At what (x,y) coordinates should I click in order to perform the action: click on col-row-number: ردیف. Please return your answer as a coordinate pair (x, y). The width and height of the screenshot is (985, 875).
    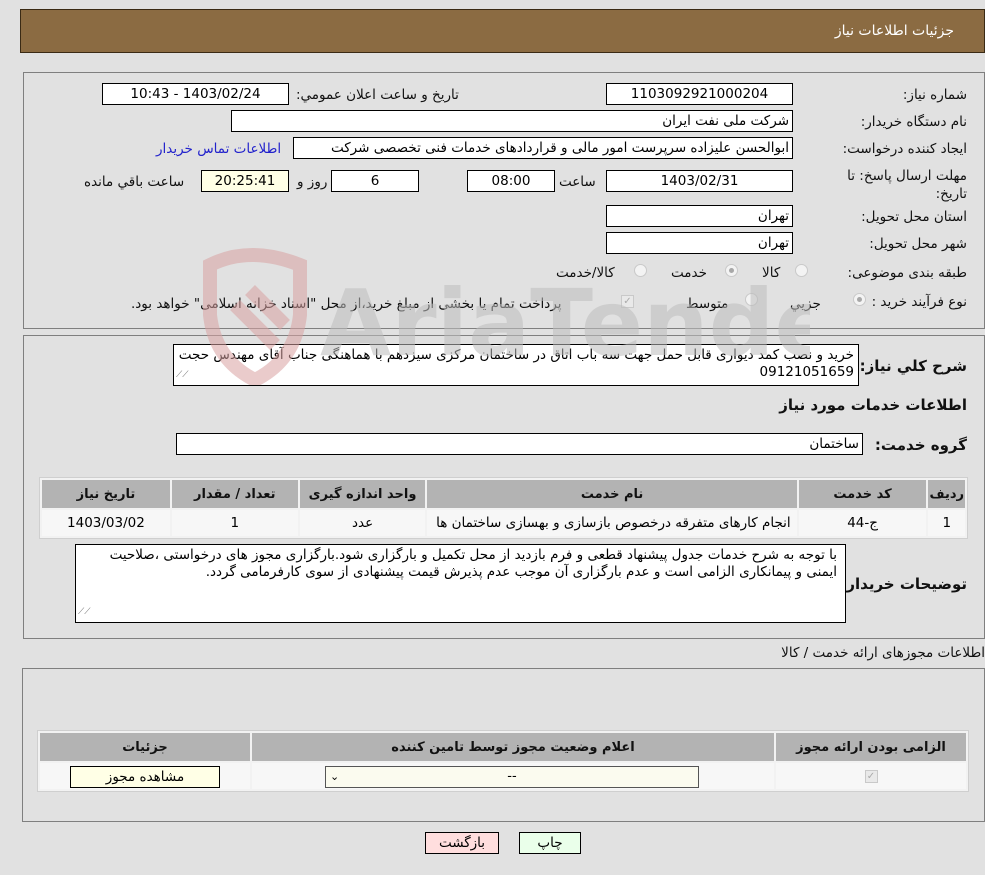
    Looking at the image, I should click on (946, 494).